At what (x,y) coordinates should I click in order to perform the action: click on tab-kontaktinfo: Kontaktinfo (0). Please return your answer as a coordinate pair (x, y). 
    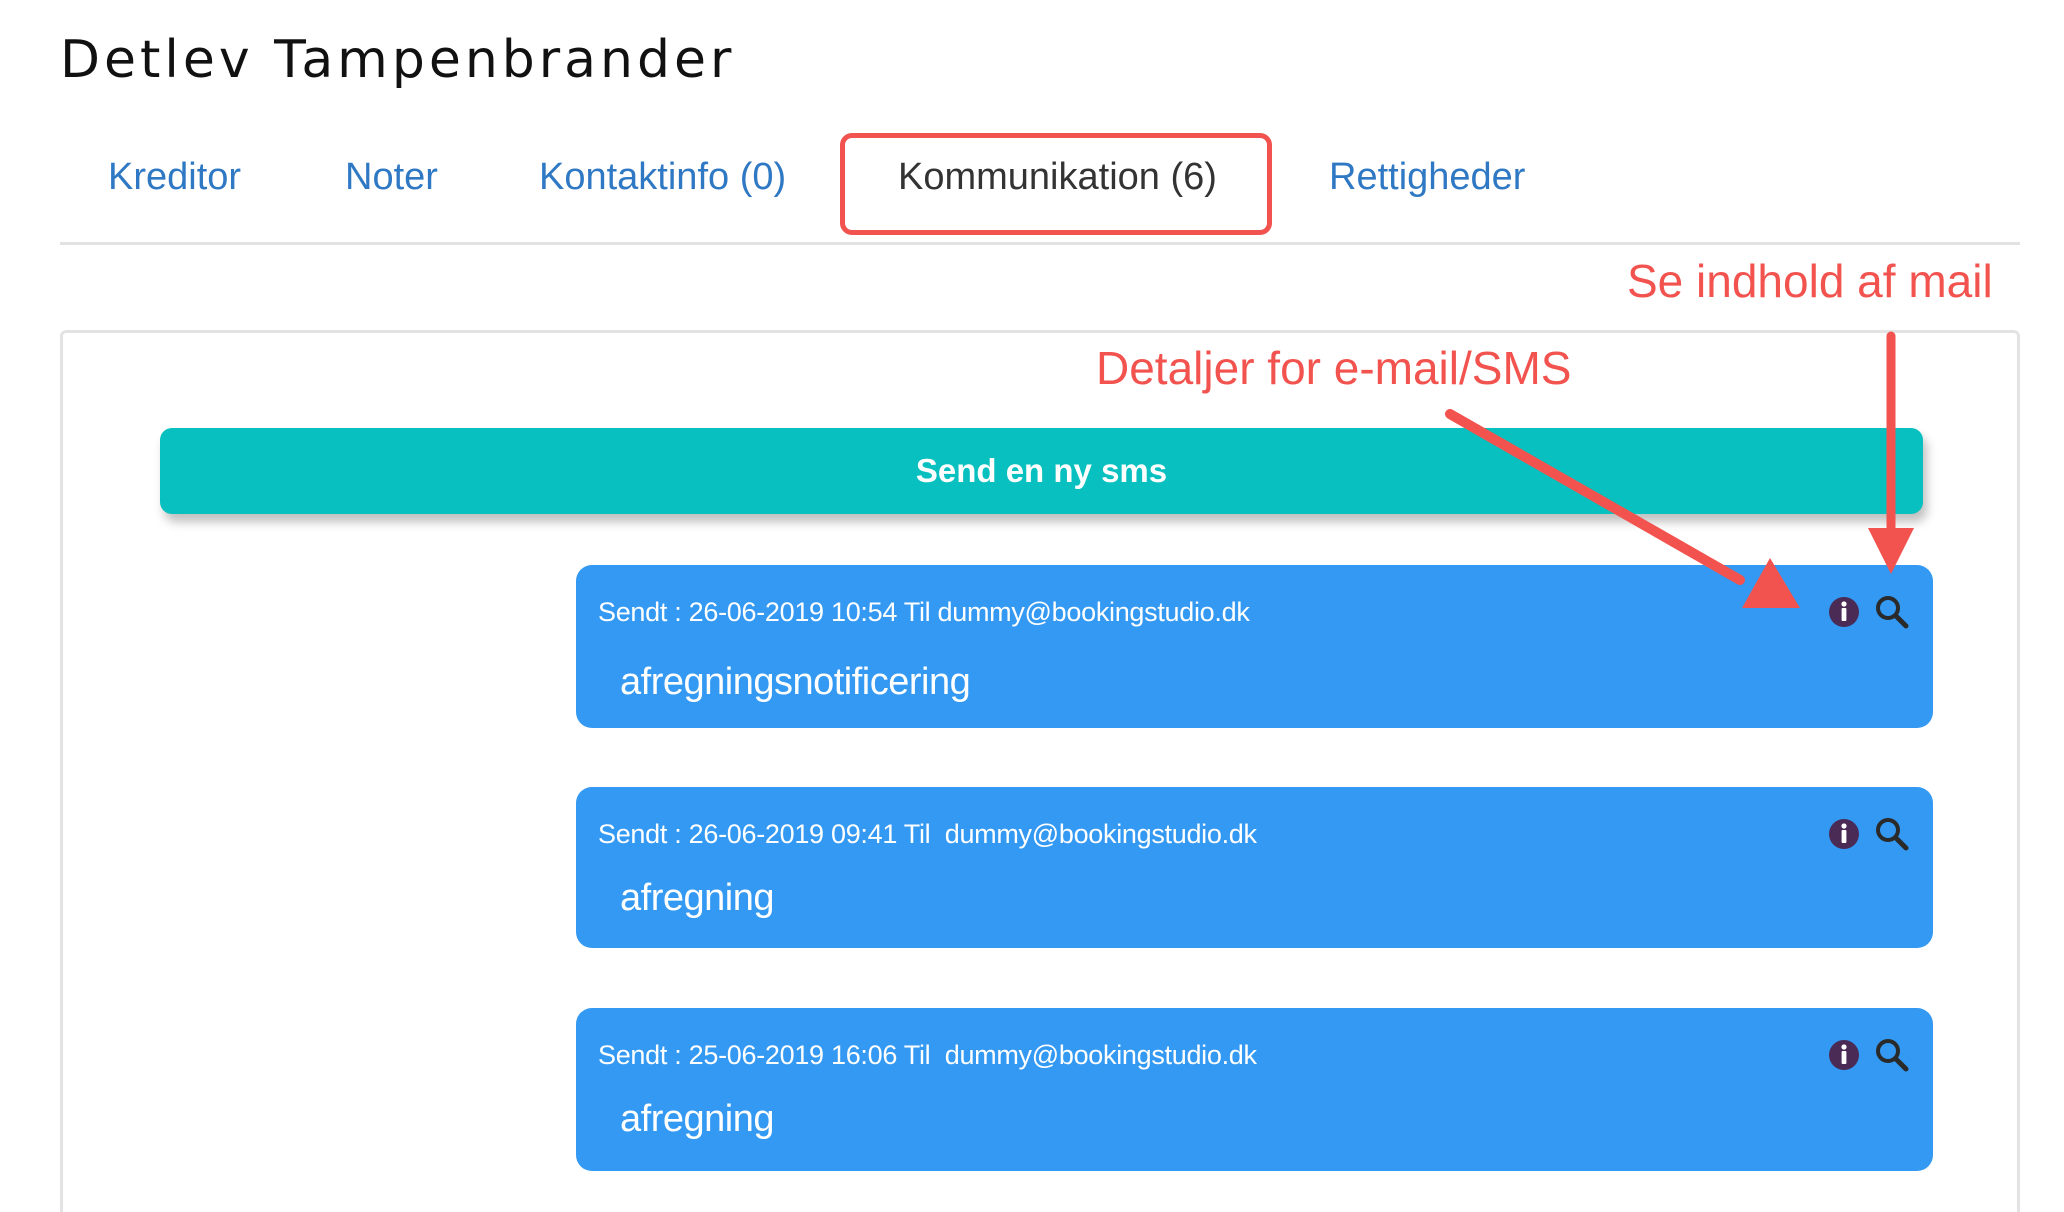
    Looking at the image, I should click on (662, 177).